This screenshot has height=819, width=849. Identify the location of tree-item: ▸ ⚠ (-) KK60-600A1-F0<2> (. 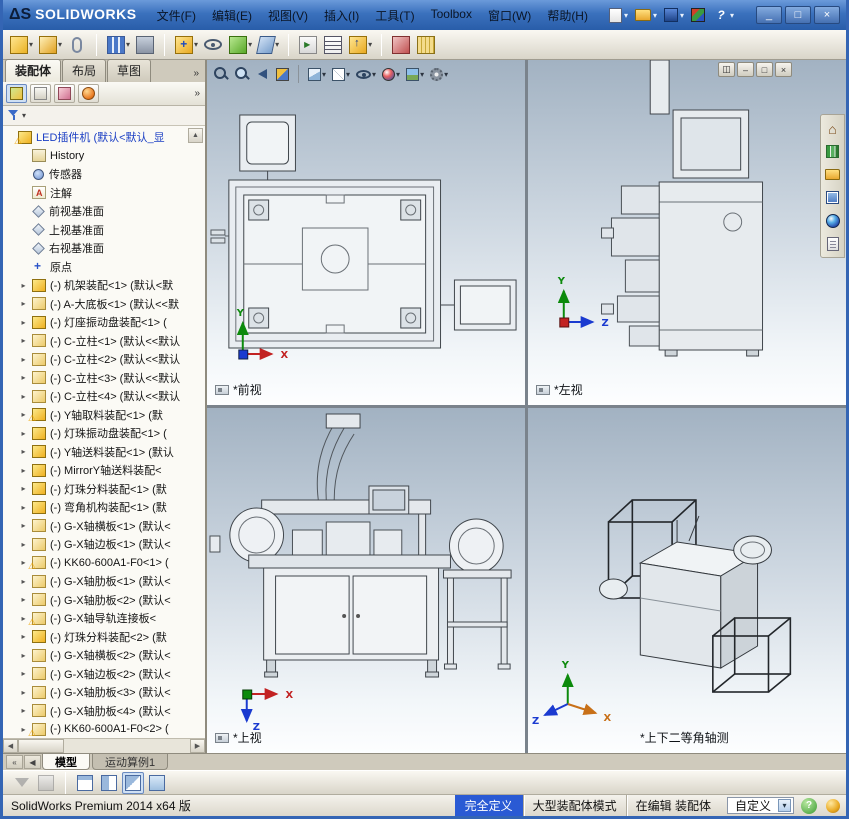
(104, 729).